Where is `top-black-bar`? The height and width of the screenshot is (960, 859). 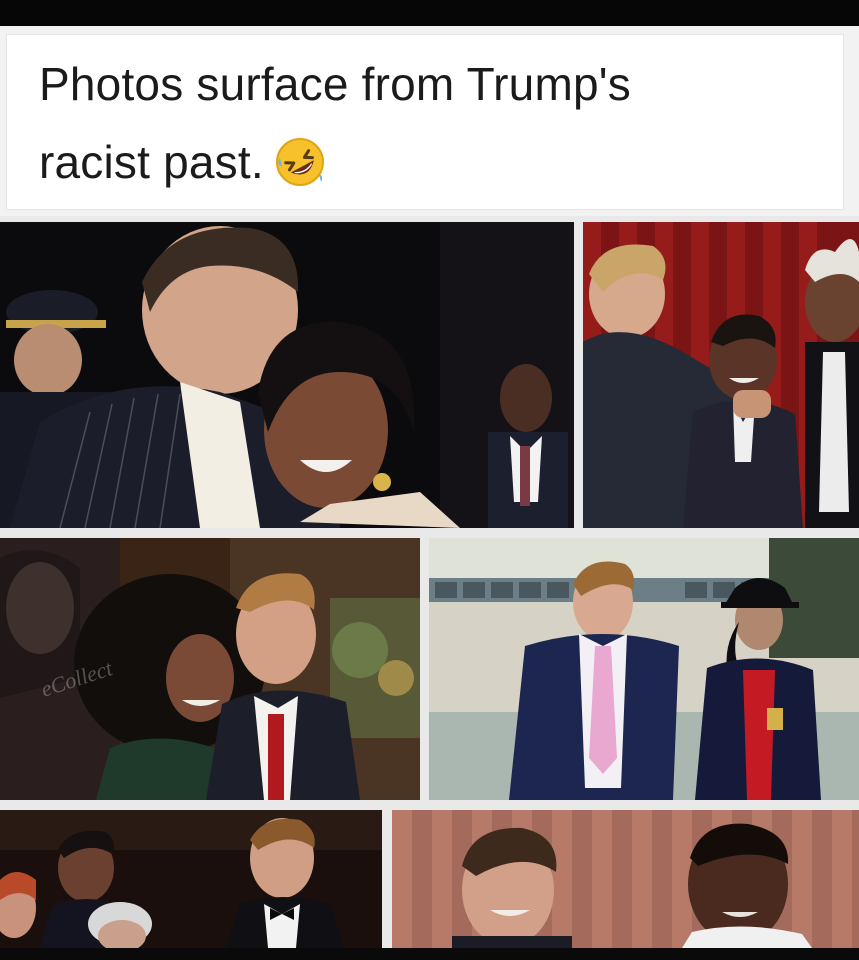 top-black-bar is located at coordinates (429, 13).